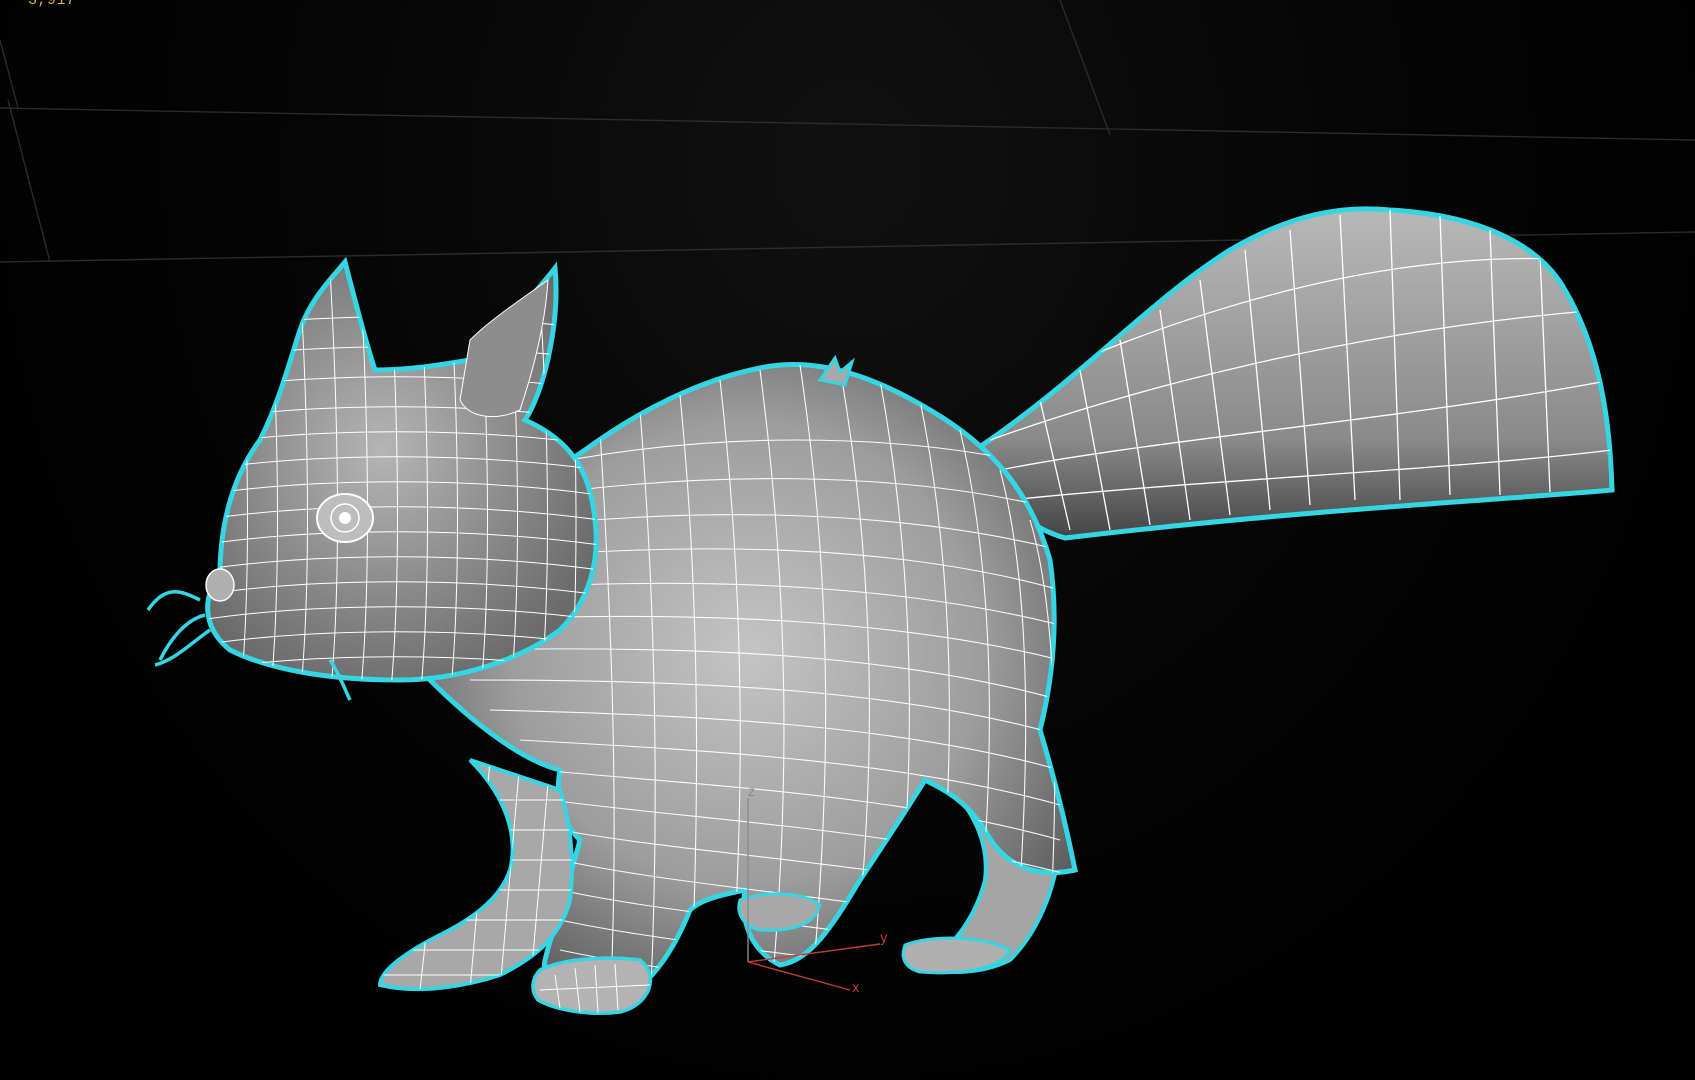  I want to click on y-axis-label: y, so click(884, 938).